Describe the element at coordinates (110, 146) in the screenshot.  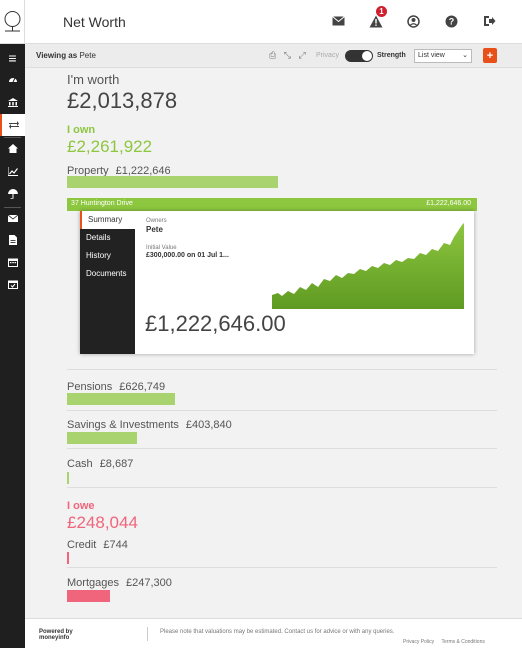
I see `own-value: £2,261,922` at that location.